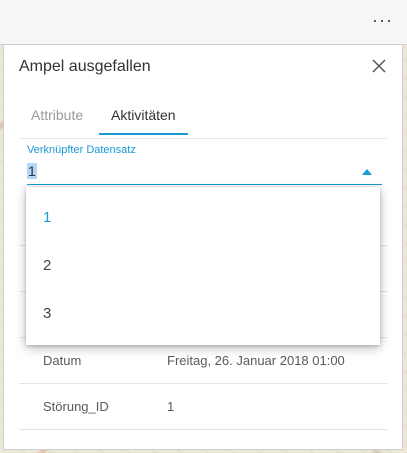 Image resolution: width=407 pixels, height=453 pixels. What do you see at coordinates (47, 217) in the screenshot?
I see `dropdown-option: 1` at bounding box center [47, 217].